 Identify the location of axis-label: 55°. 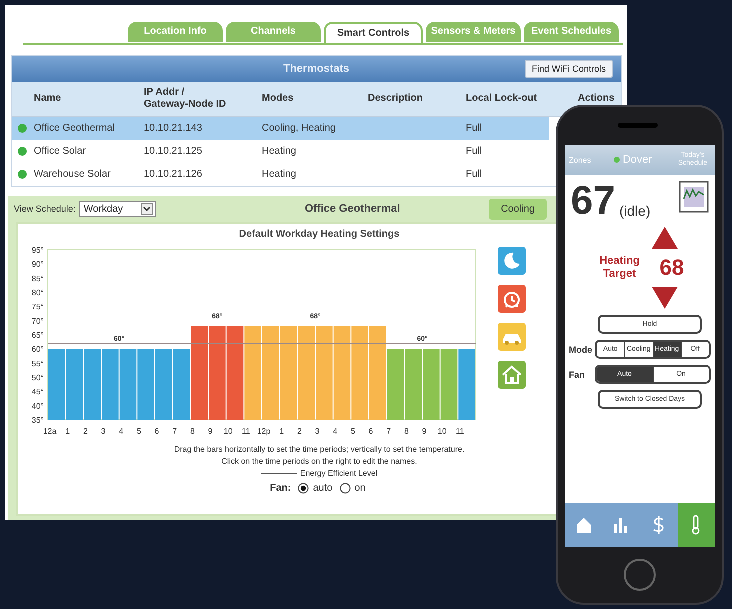
(38, 363).